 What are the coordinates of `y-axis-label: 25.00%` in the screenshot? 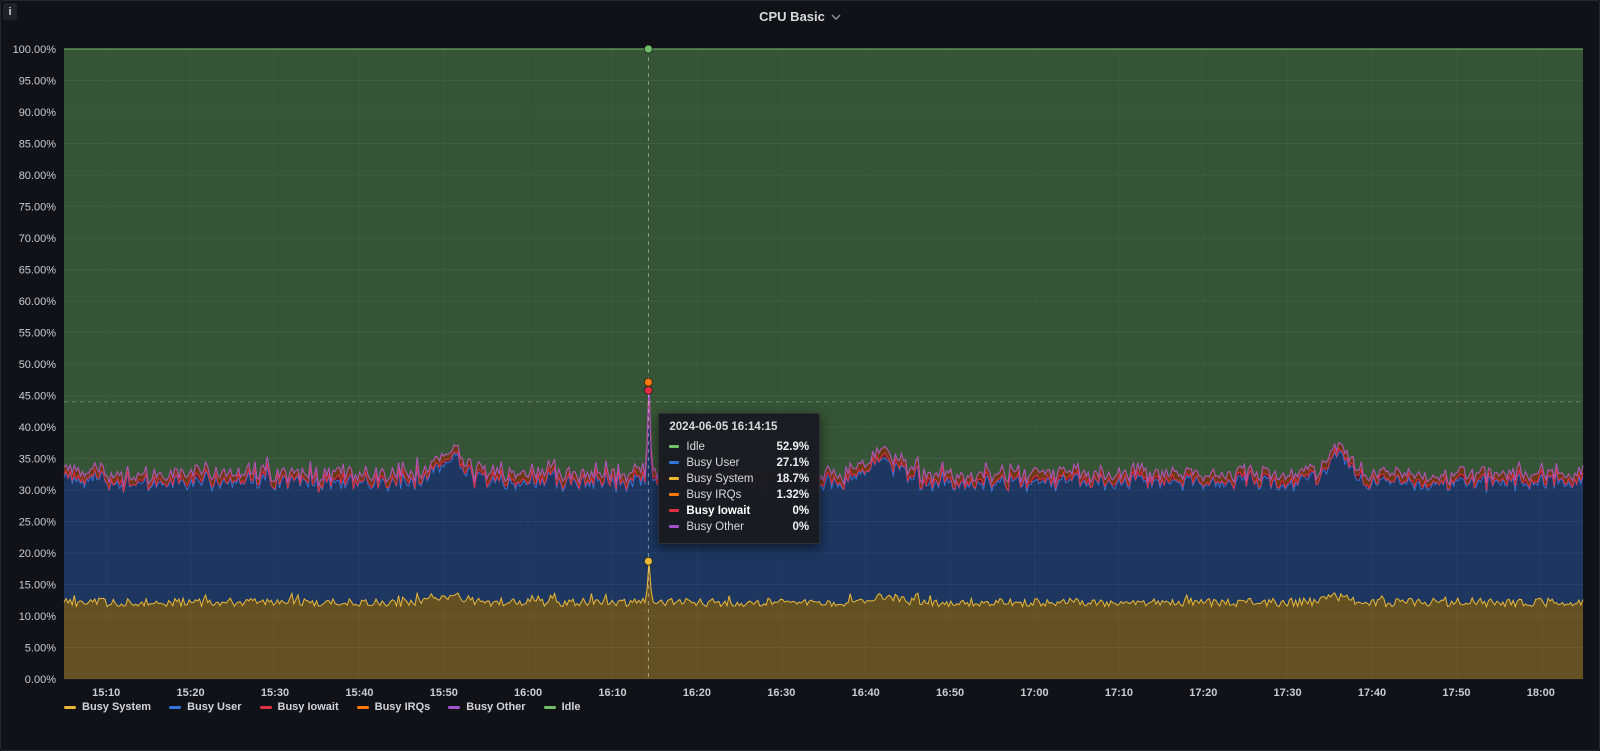 It's located at (38, 523).